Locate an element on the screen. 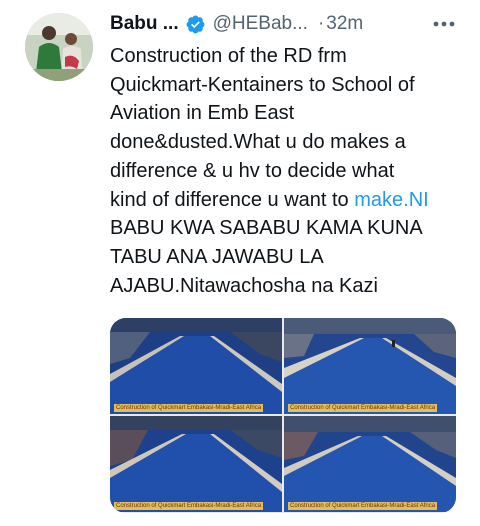  tweet-text-line: done&dusted.What u do makes a is located at coordinates (258, 142).